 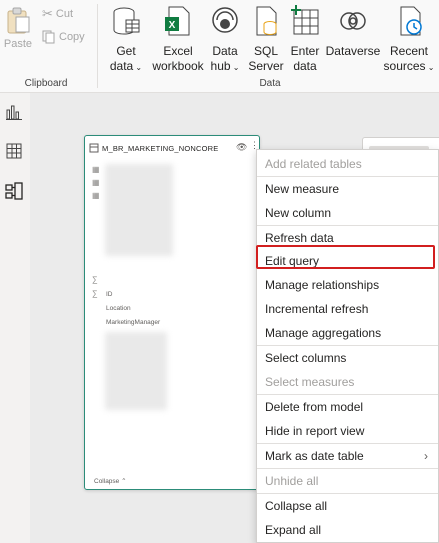 What do you see at coordinates (353, 31) in the screenshot?
I see `dataverse-button: Dataverse` at bounding box center [353, 31].